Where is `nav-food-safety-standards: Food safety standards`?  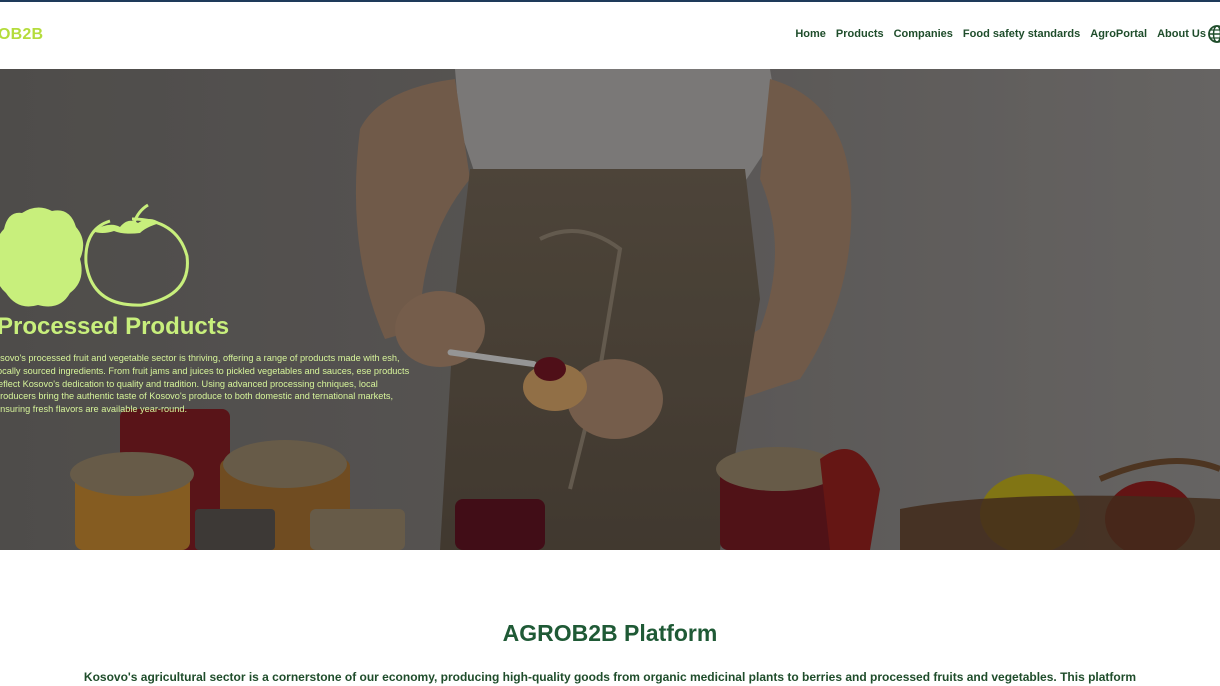
nav-food-safety-standards: Food safety standards is located at coordinates (1021, 34).